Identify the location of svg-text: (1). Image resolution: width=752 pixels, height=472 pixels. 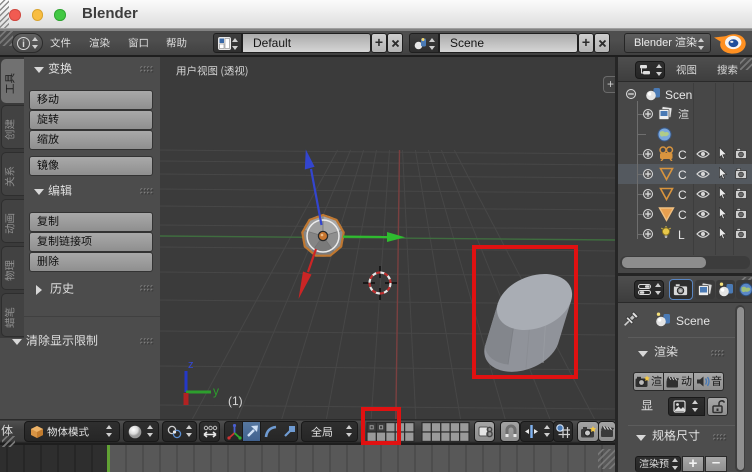
(235, 401).